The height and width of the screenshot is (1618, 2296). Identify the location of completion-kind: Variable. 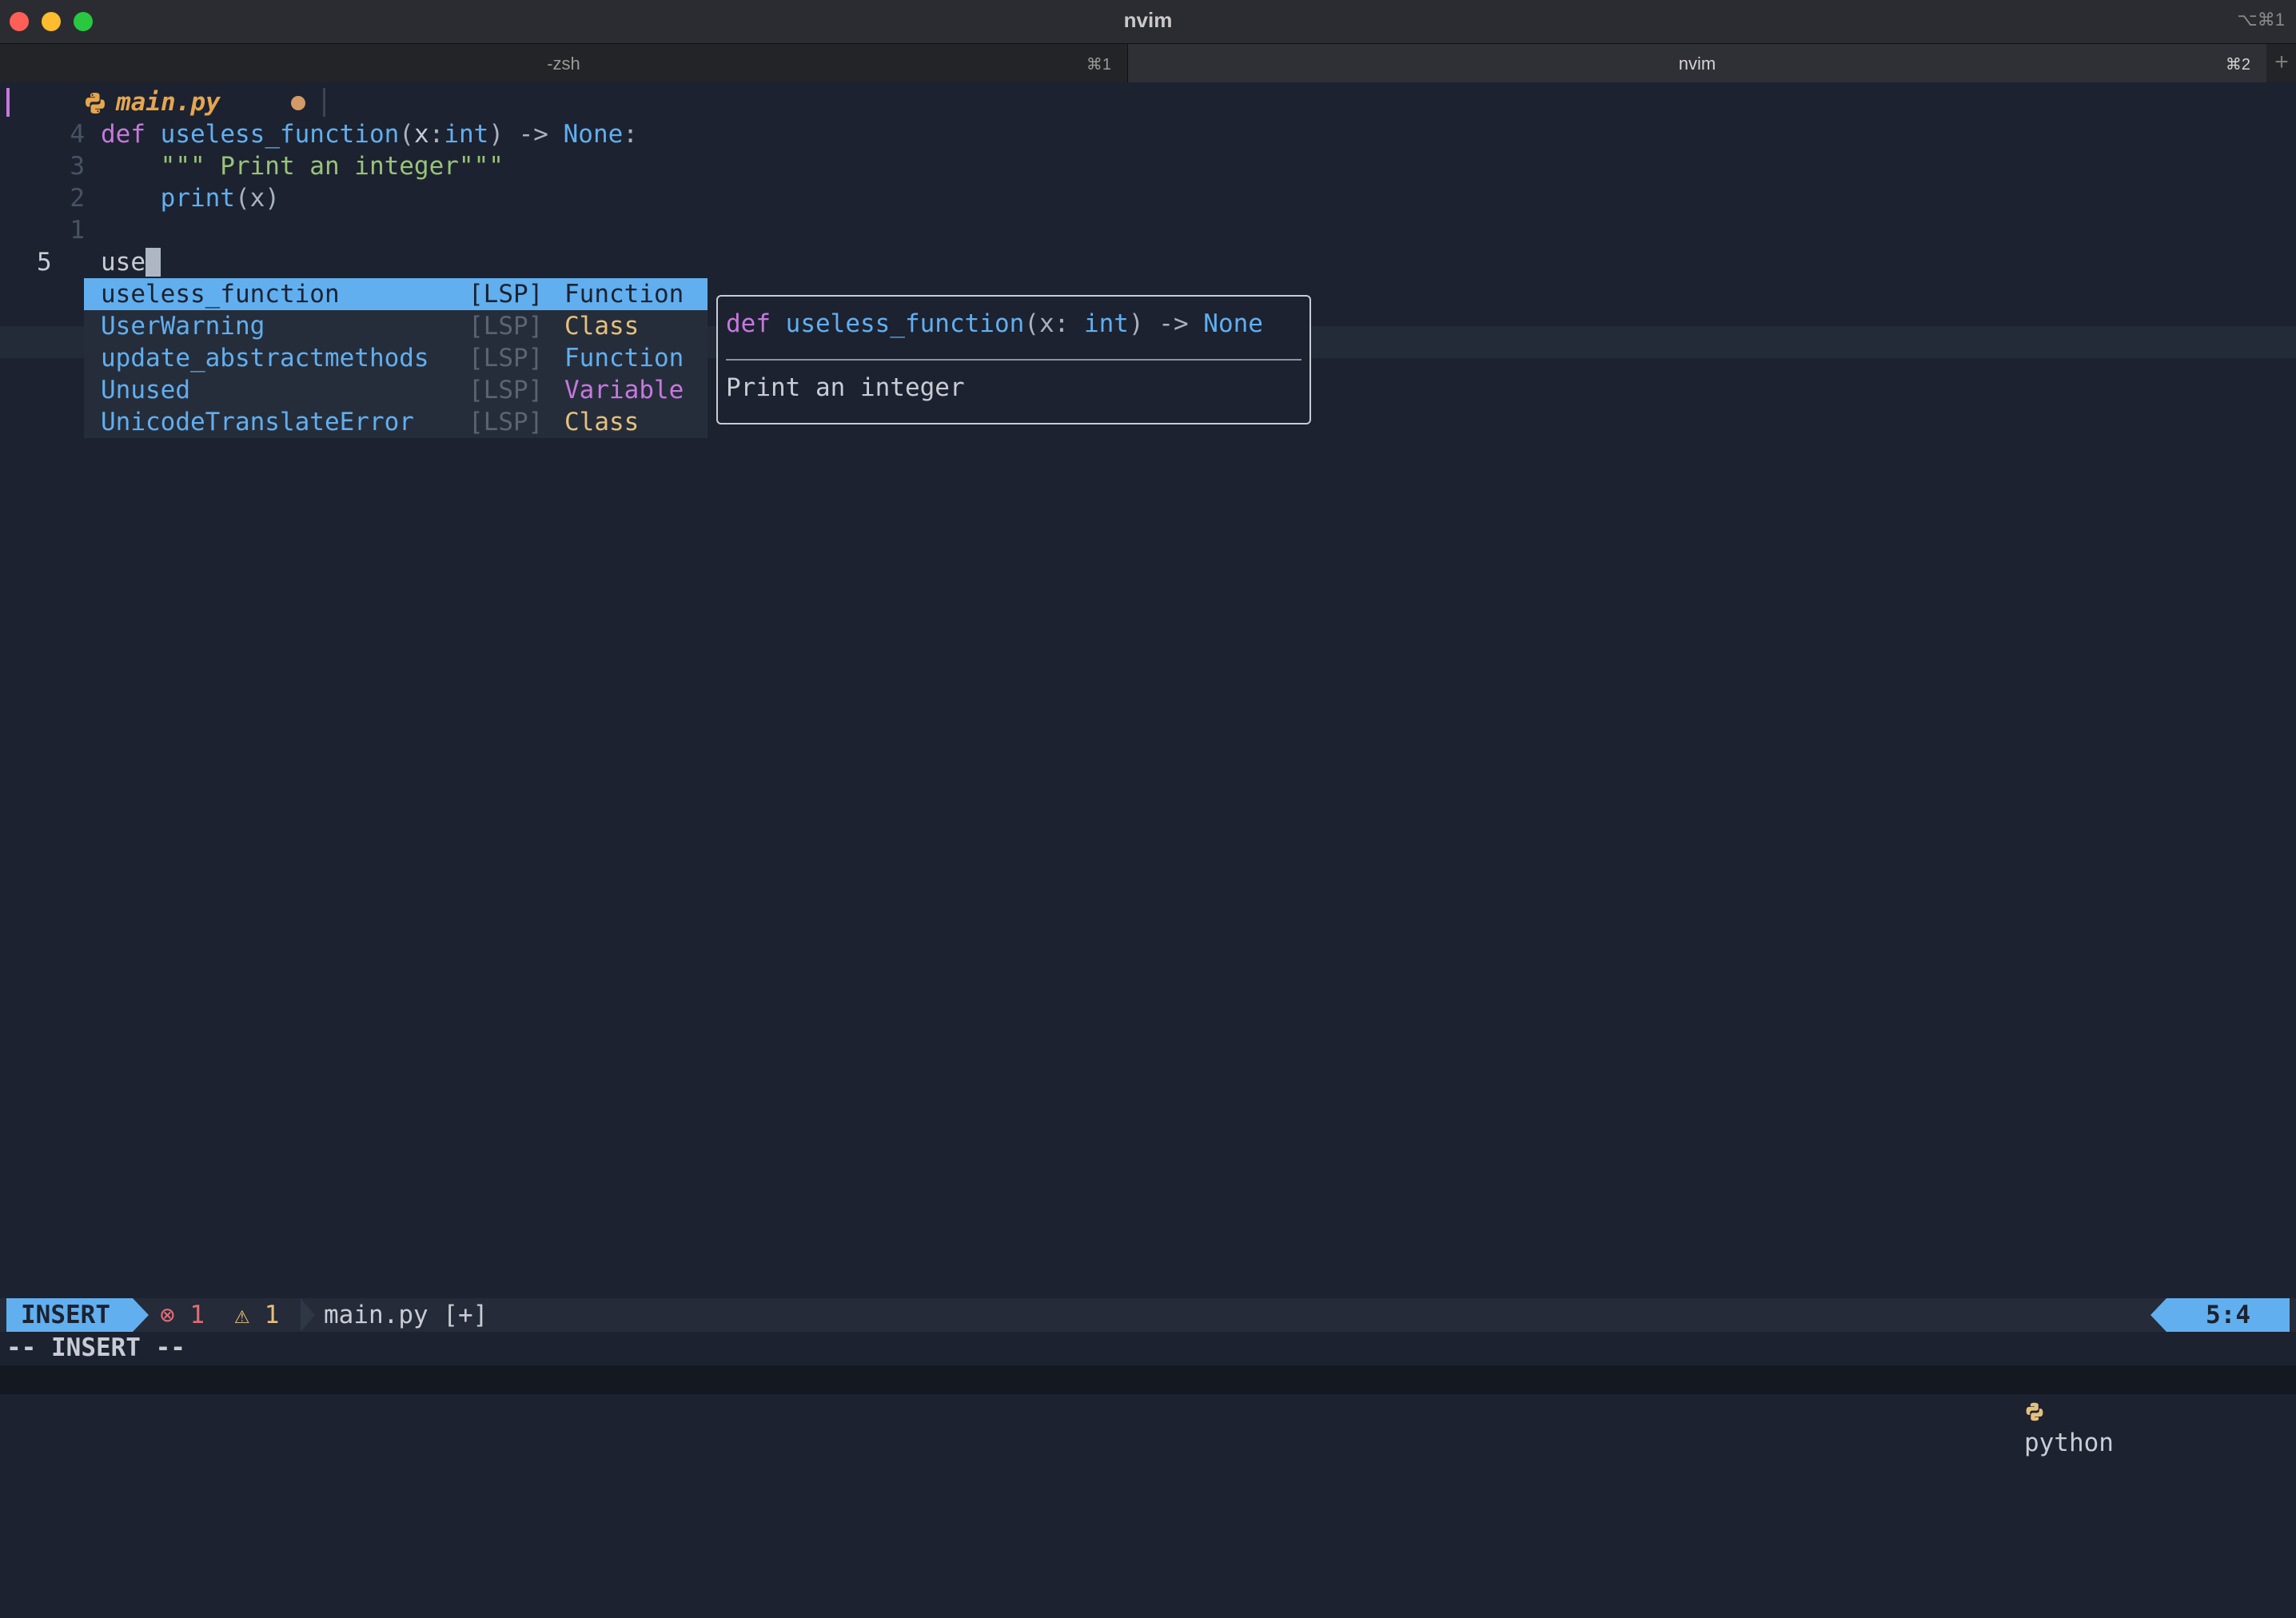
(624, 390).